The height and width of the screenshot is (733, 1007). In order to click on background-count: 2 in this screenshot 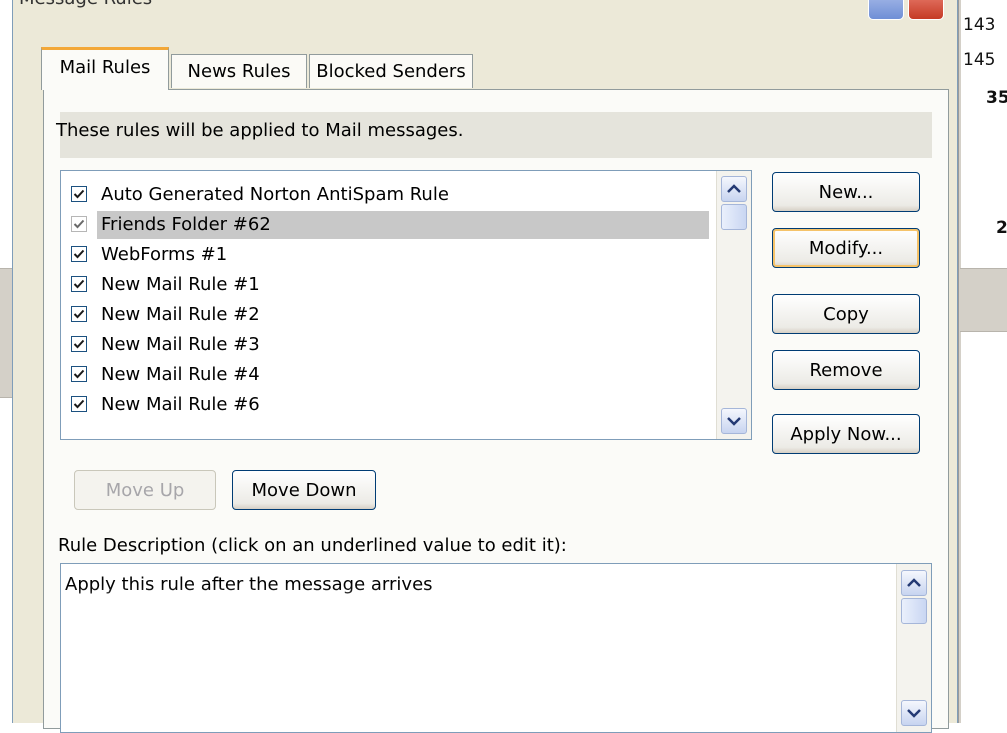, I will do `click(1001, 228)`.